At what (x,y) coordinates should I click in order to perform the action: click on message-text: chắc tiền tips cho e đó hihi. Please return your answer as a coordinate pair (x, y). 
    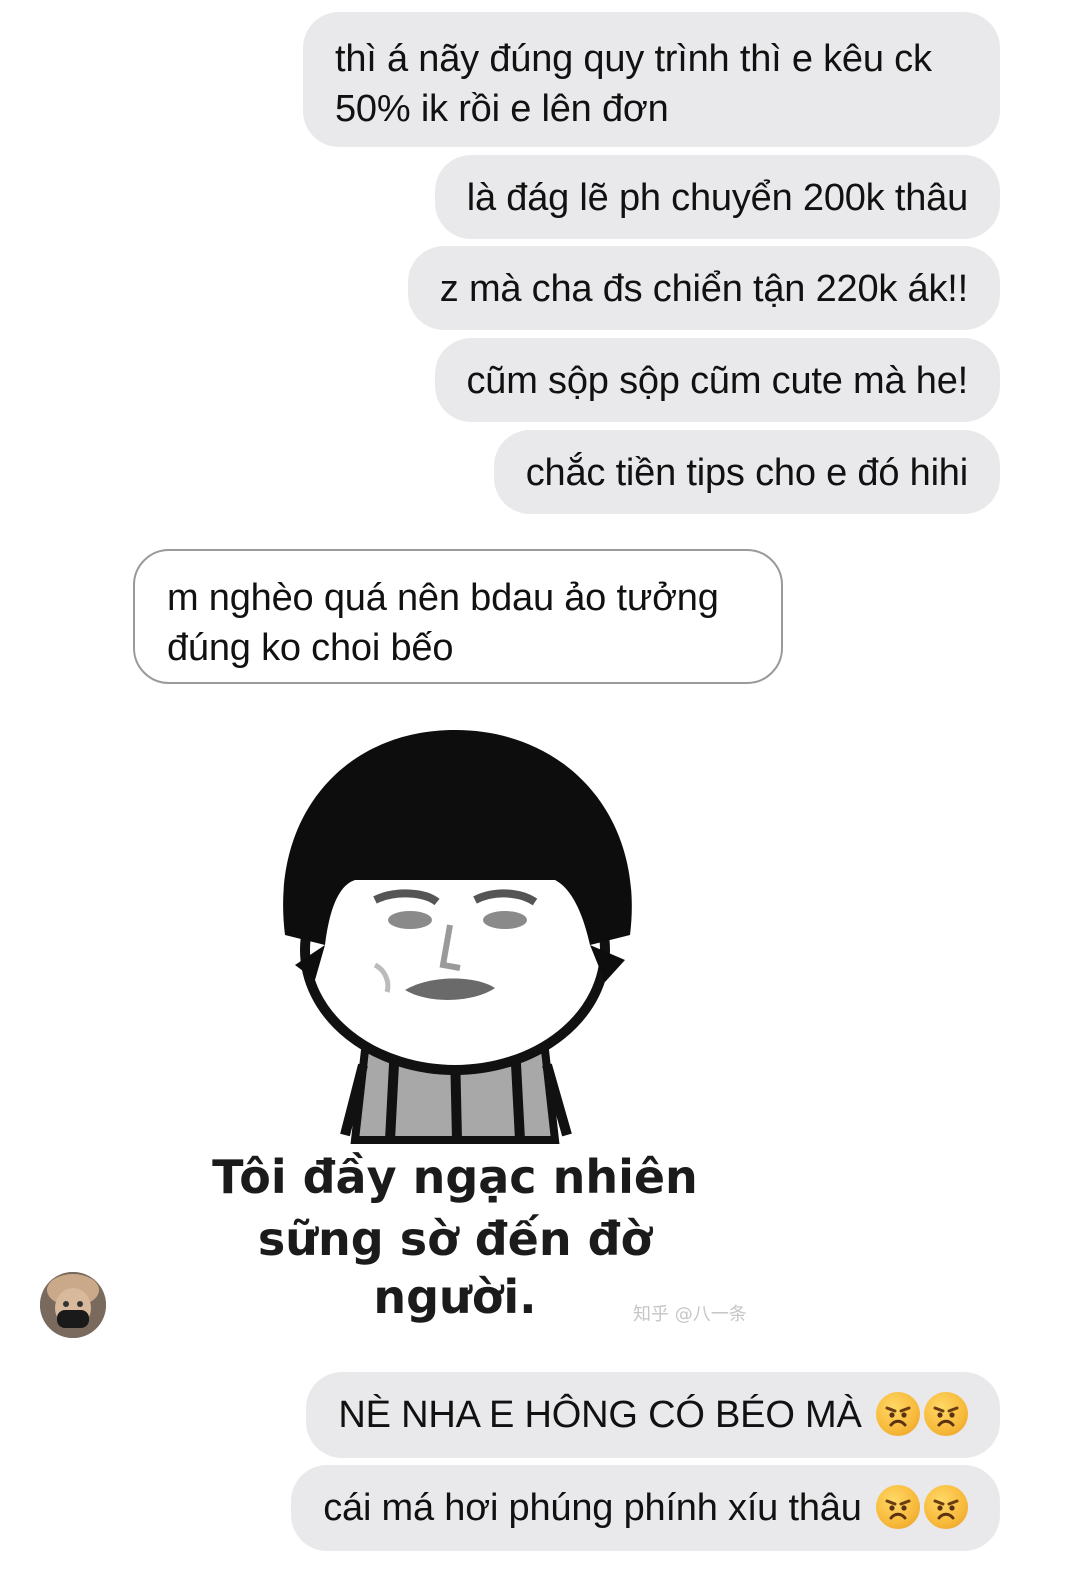
    Looking at the image, I should click on (746, 473).